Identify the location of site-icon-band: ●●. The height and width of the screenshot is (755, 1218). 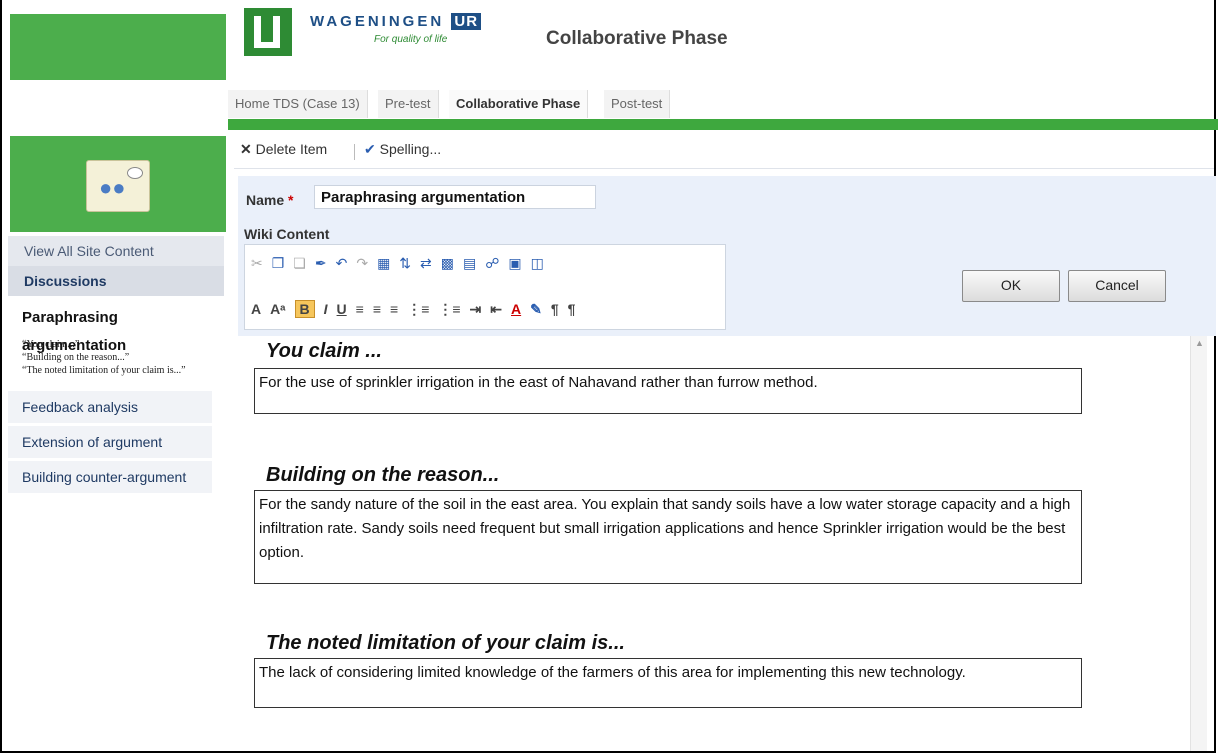
(118, 184).